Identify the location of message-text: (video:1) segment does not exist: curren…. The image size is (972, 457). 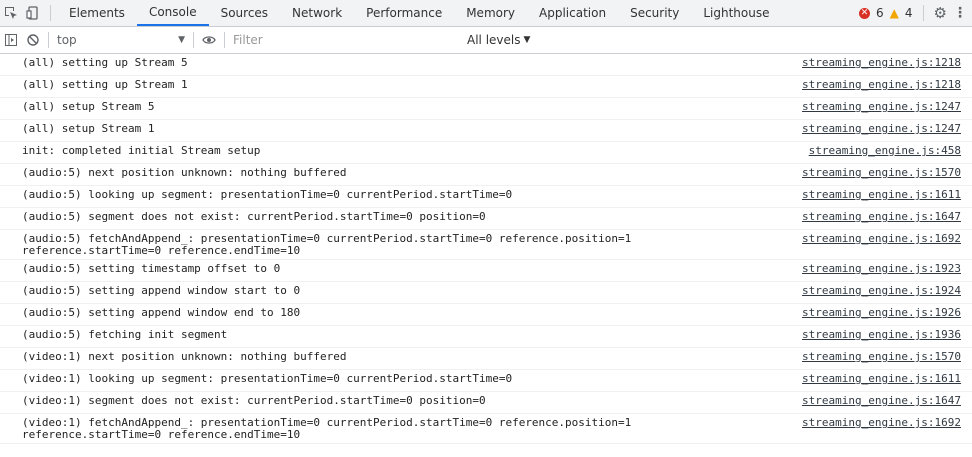
(254, 400).